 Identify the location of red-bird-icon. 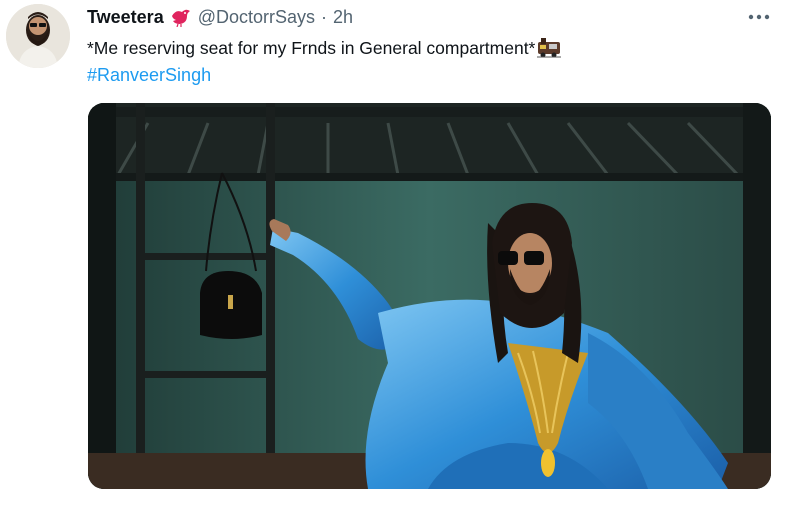
(181, 17).